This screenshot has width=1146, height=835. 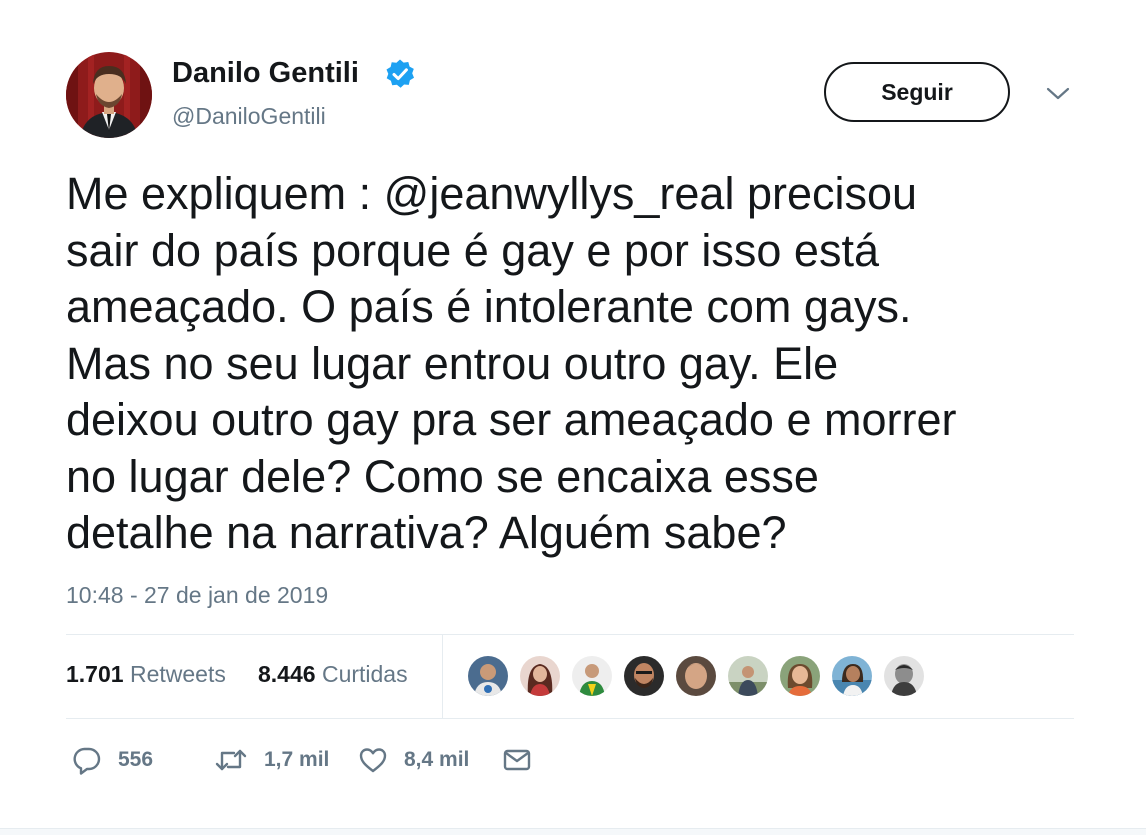 I want to click on reply-action: 556, so click(x=112, y=760).